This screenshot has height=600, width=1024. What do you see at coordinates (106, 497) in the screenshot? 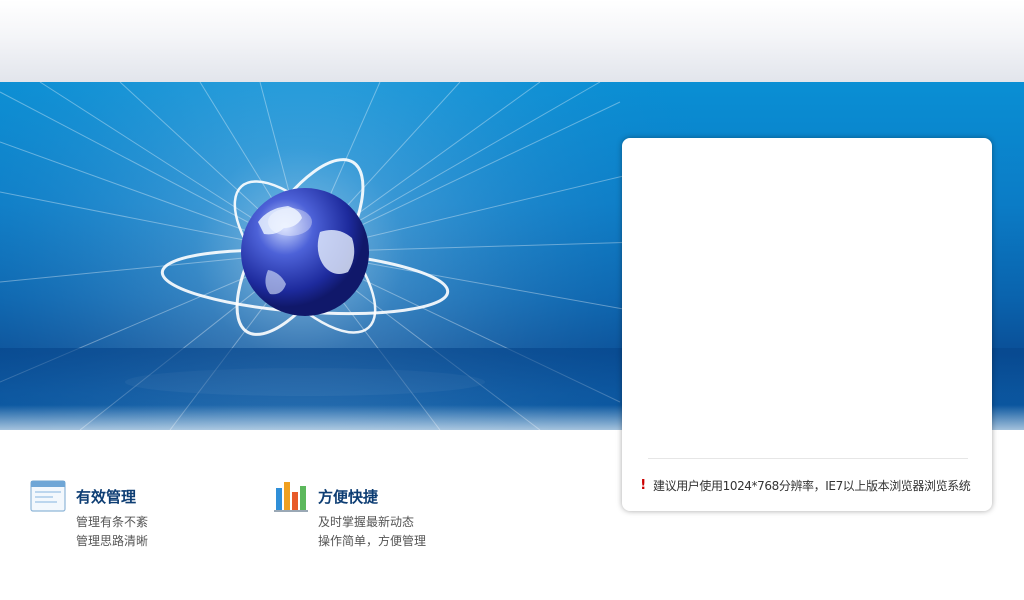
I see `feature-title: 有效管理` at bounding box center [106, 497].